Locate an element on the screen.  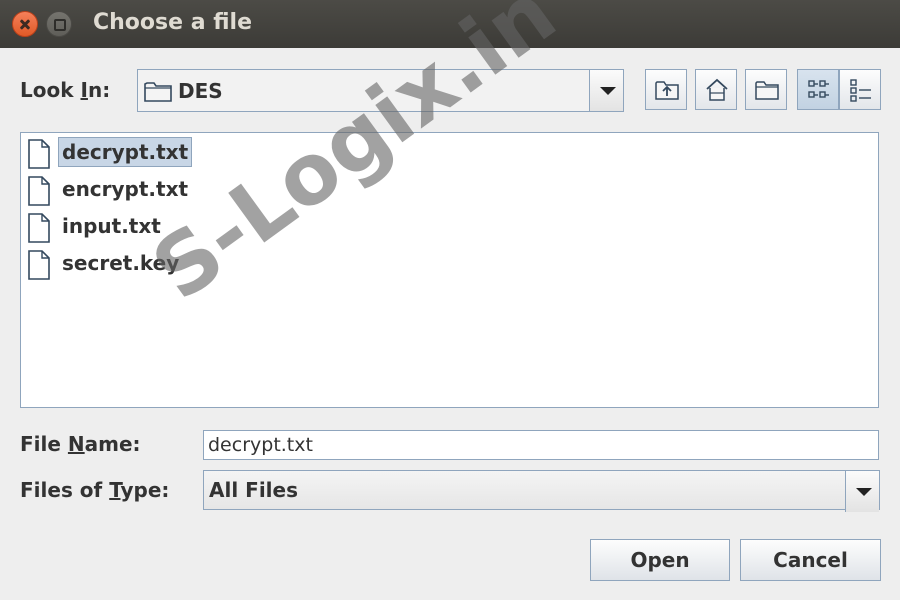
file-name-field is located at coordinates (541, 445).